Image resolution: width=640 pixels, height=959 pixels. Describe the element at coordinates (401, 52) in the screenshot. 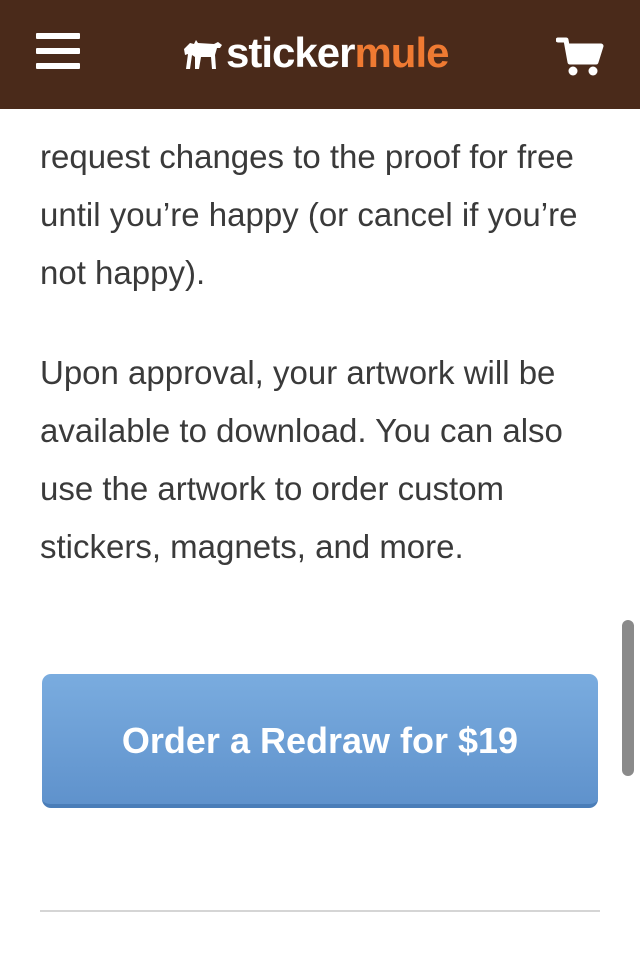

I see `logo-text-mule: mule` at that location.